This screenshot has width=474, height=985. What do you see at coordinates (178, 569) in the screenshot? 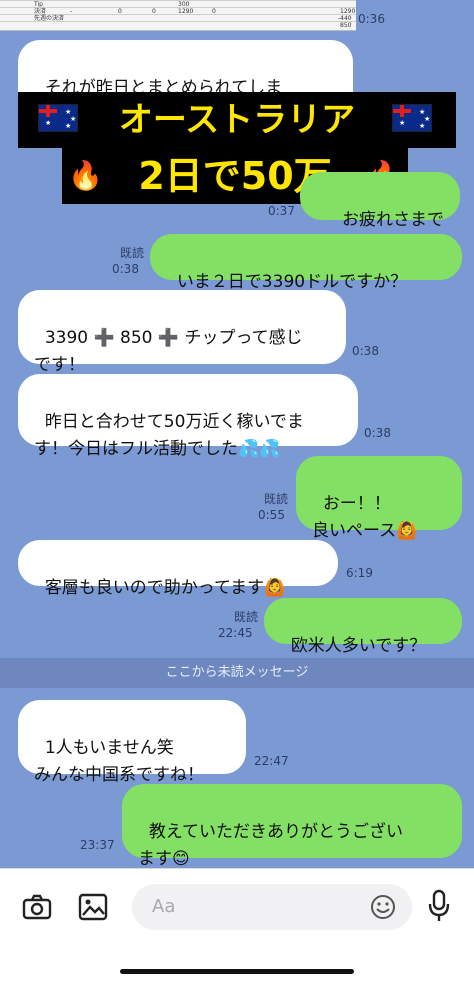
I see `received-message: 客層も良いので助かってます🙆` at bounding box center [178, 569].